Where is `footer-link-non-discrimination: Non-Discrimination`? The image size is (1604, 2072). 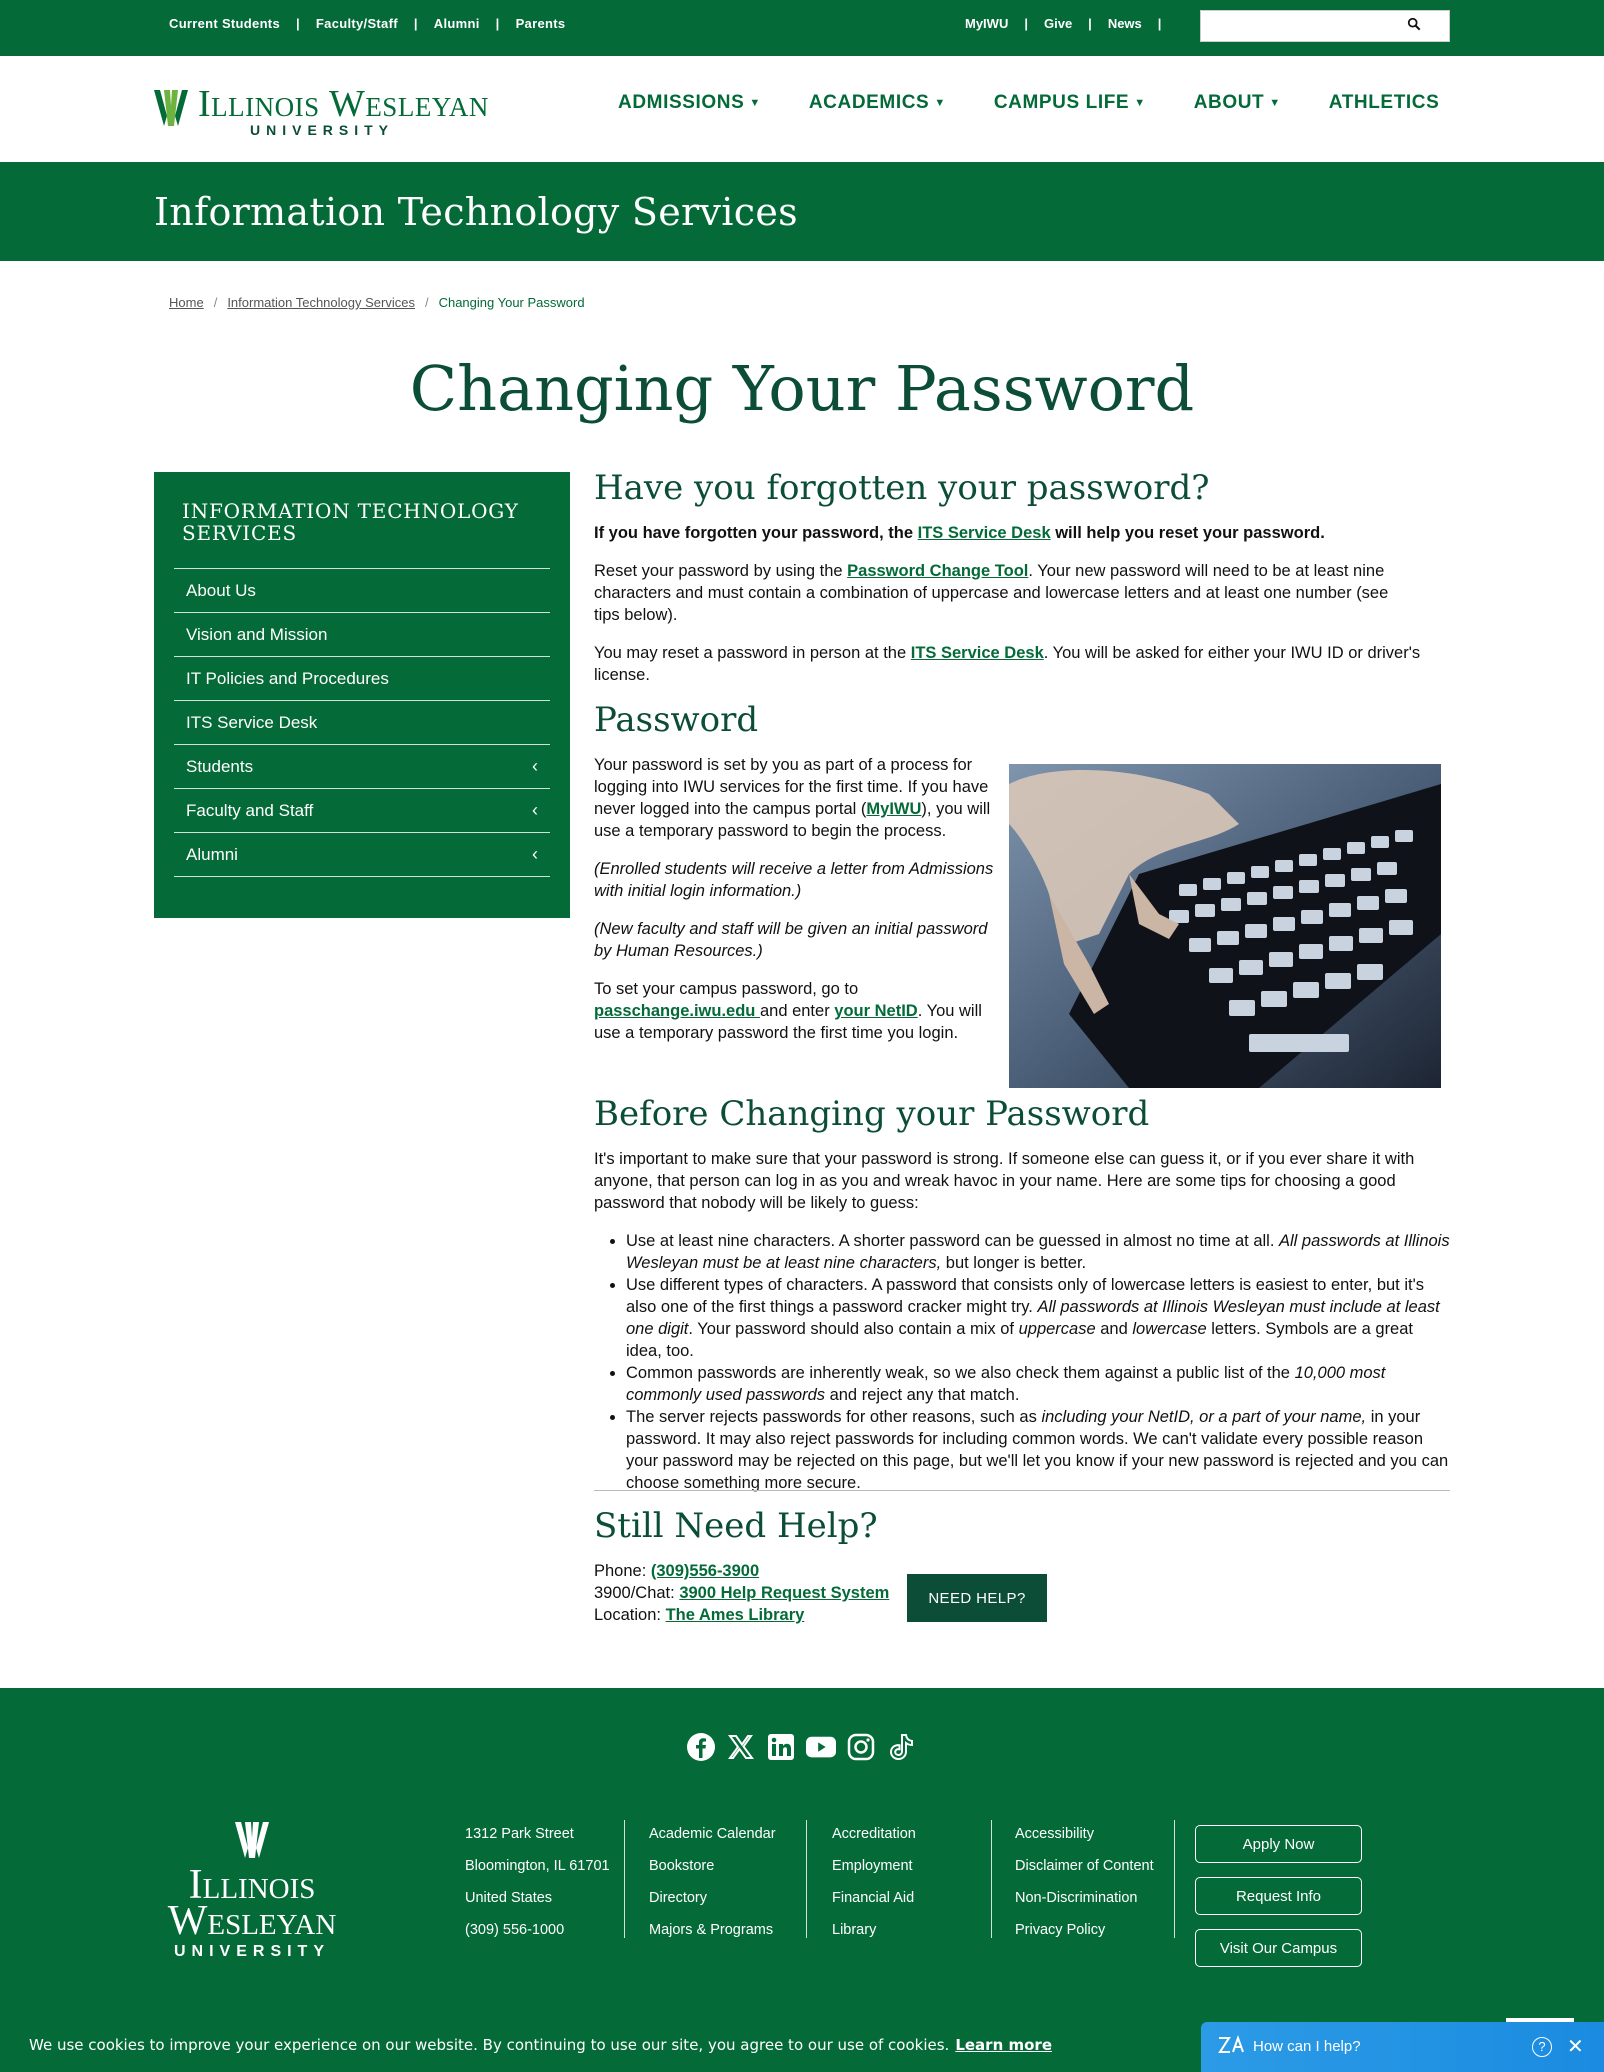
footer-link-non-discrimination: Non-Discrimination is located at coordinates (1084, 1898).